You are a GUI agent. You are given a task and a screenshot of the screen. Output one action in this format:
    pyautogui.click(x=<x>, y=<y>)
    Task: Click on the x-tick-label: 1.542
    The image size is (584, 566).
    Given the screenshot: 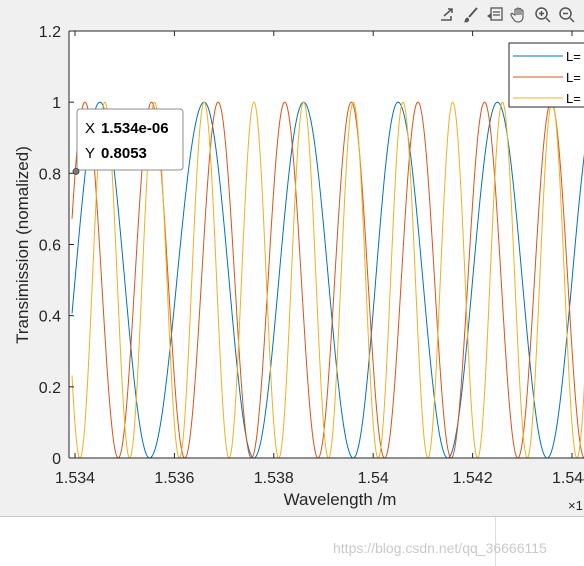 What is the action you would take?
    pyautogui.click(x=473, y=478)
    